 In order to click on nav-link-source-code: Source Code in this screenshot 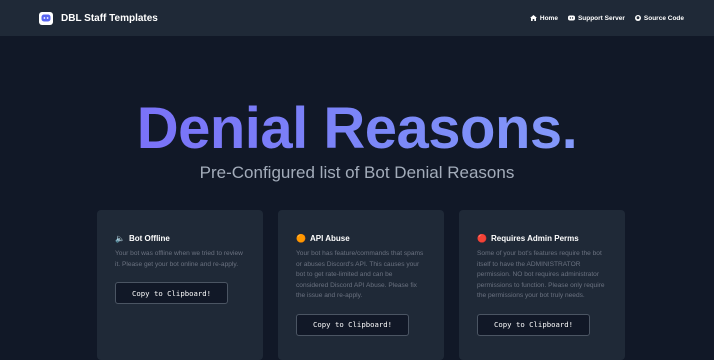, I will do `click(659, 18)`.